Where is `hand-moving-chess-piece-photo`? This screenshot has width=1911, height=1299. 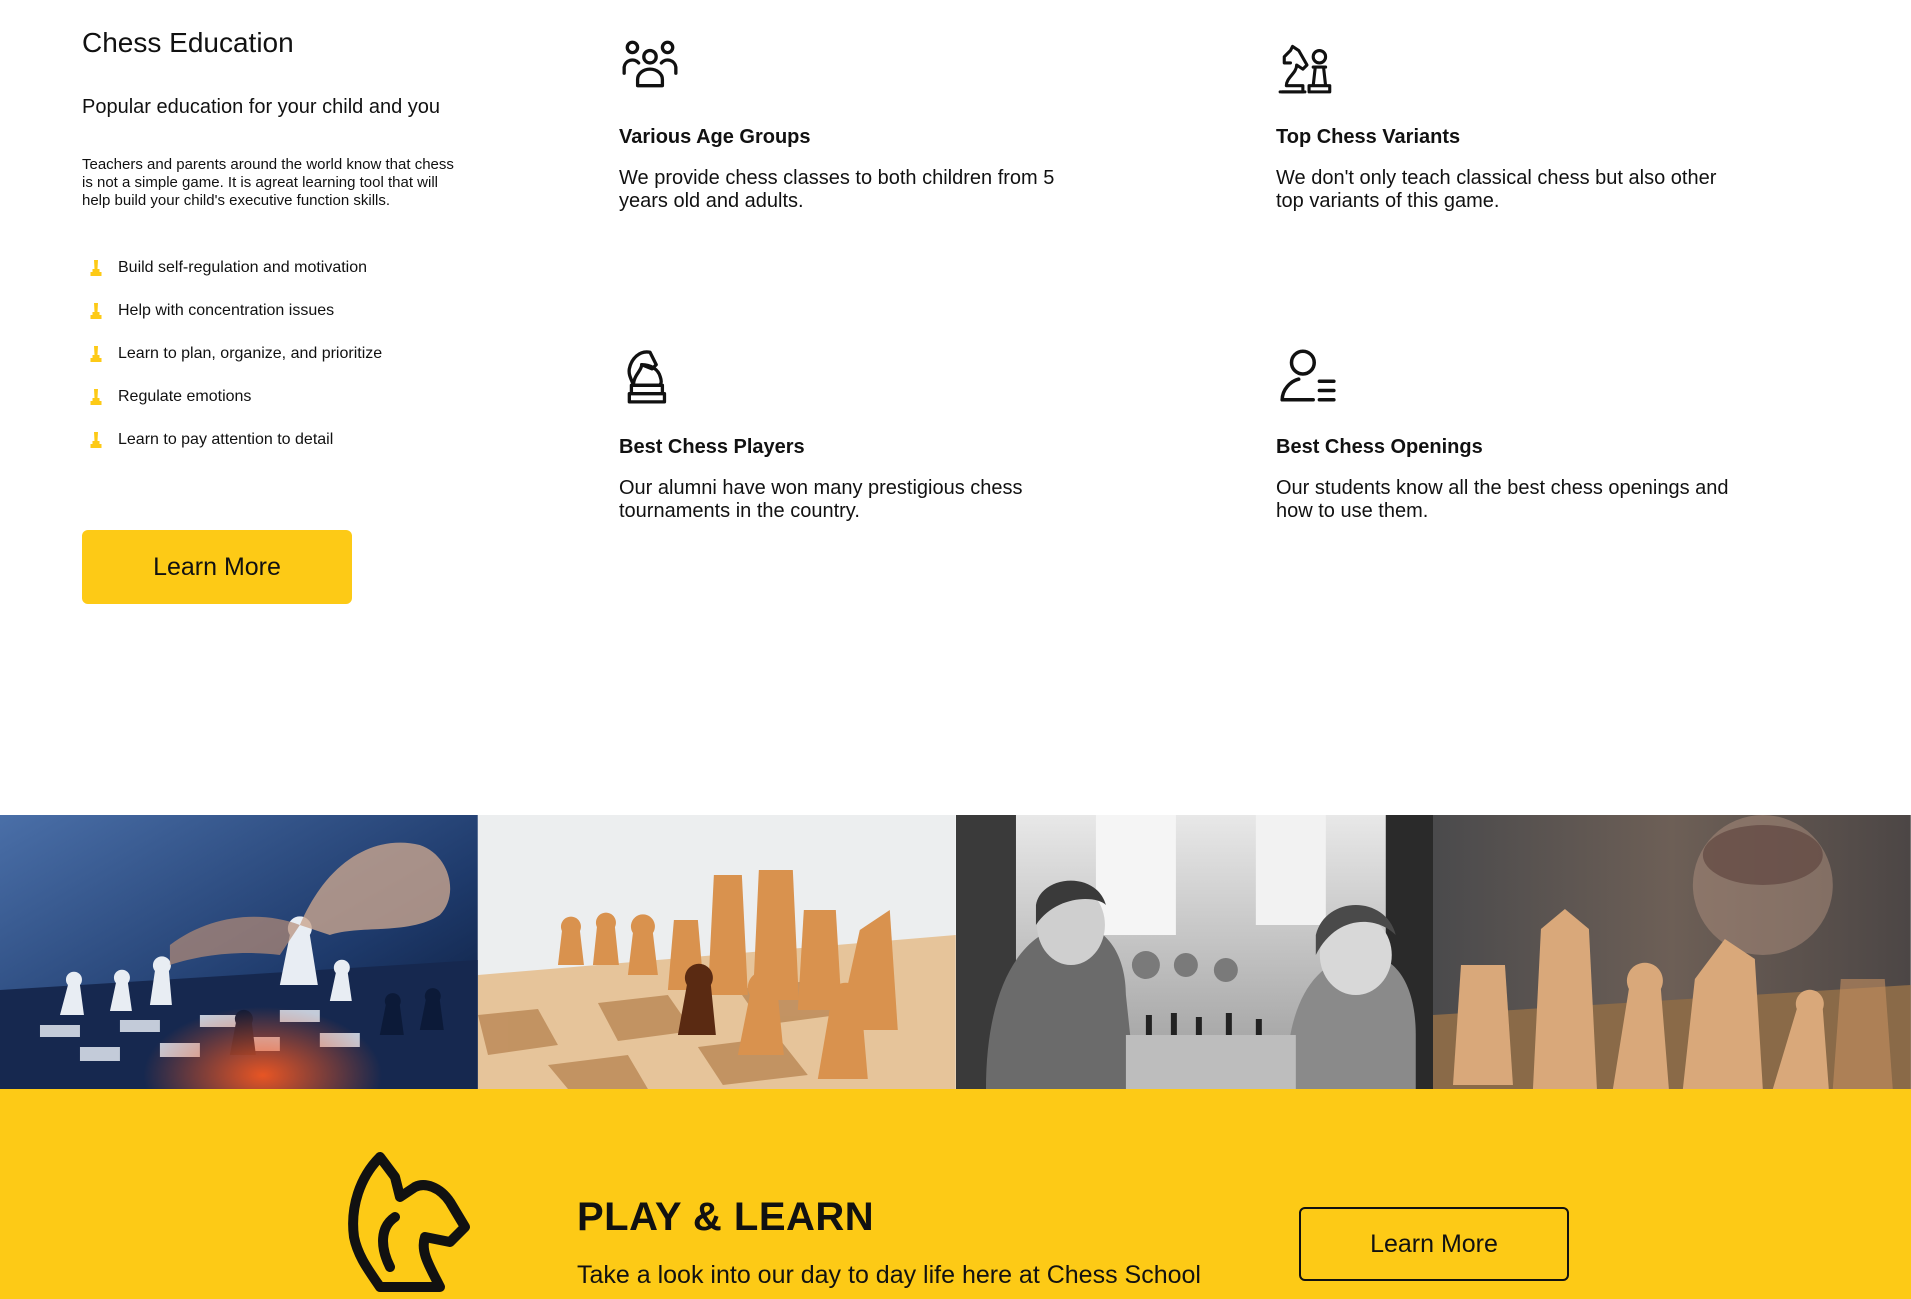 hand-moving-chess-piece-photo is located at coordinates (239, 952).